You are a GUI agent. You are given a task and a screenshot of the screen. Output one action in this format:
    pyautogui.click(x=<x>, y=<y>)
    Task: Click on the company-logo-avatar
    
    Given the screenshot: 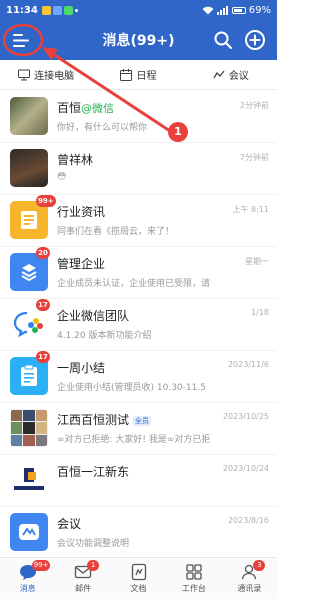 What is the action you would take?
    pyautogui.click(x=29, y=480)
    